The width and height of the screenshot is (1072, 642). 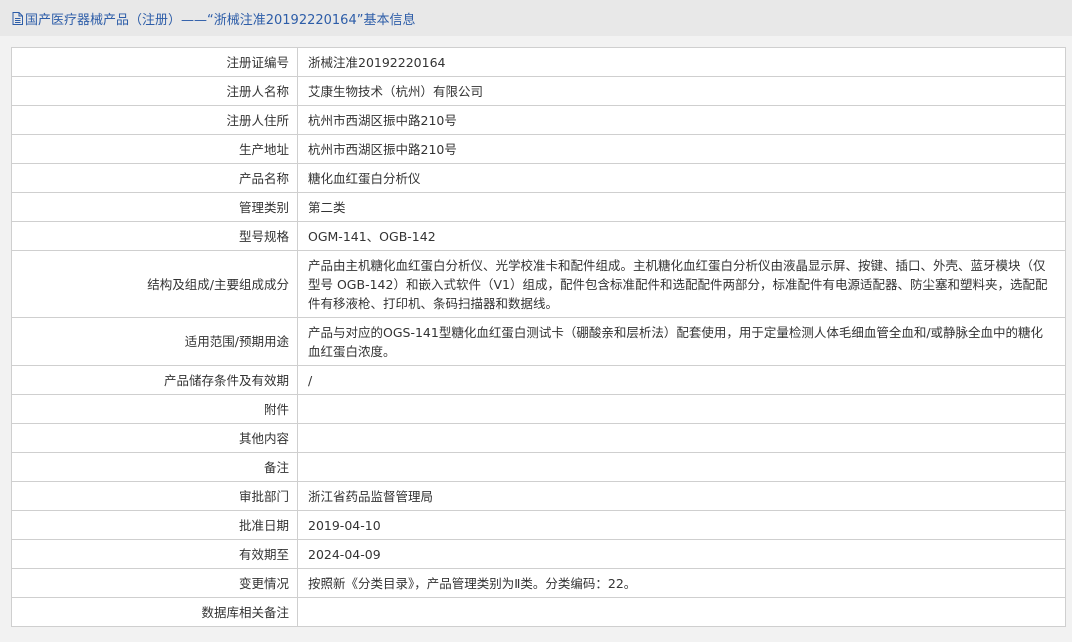 I want to click on table-row: 有效期至 2024-04-09, so click(x=538, y=554).